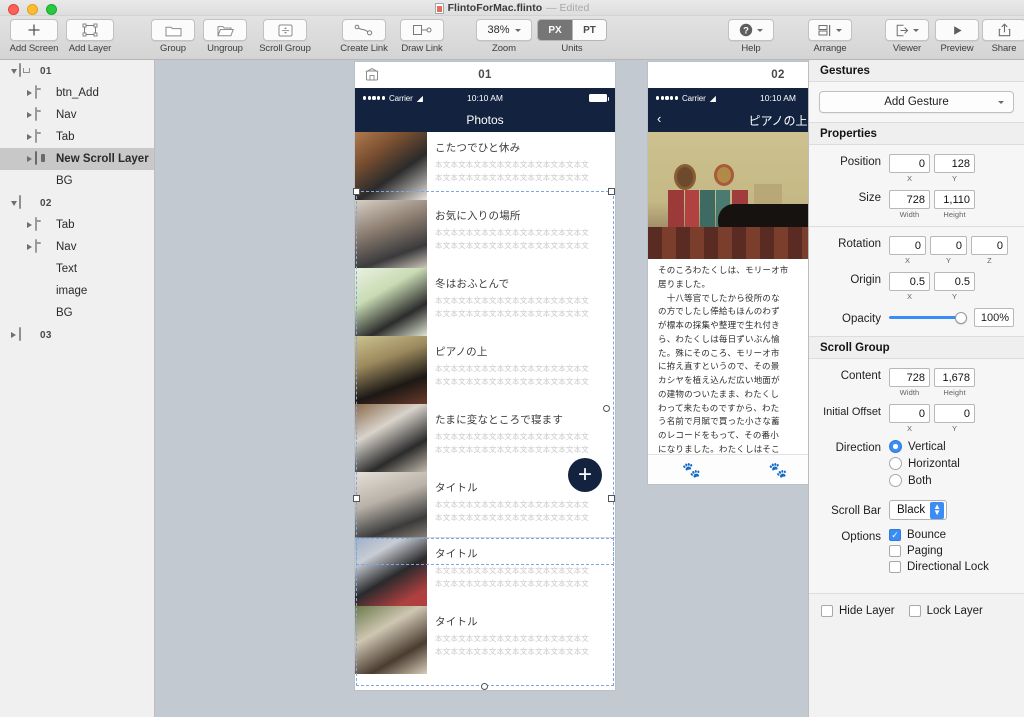 This screenshot has height=717, width=1024. What do you see at coordinates (858, 611) in the screenshot?
I see `hide-layer-option: Hide Layer` at bounding box center [858, 611].